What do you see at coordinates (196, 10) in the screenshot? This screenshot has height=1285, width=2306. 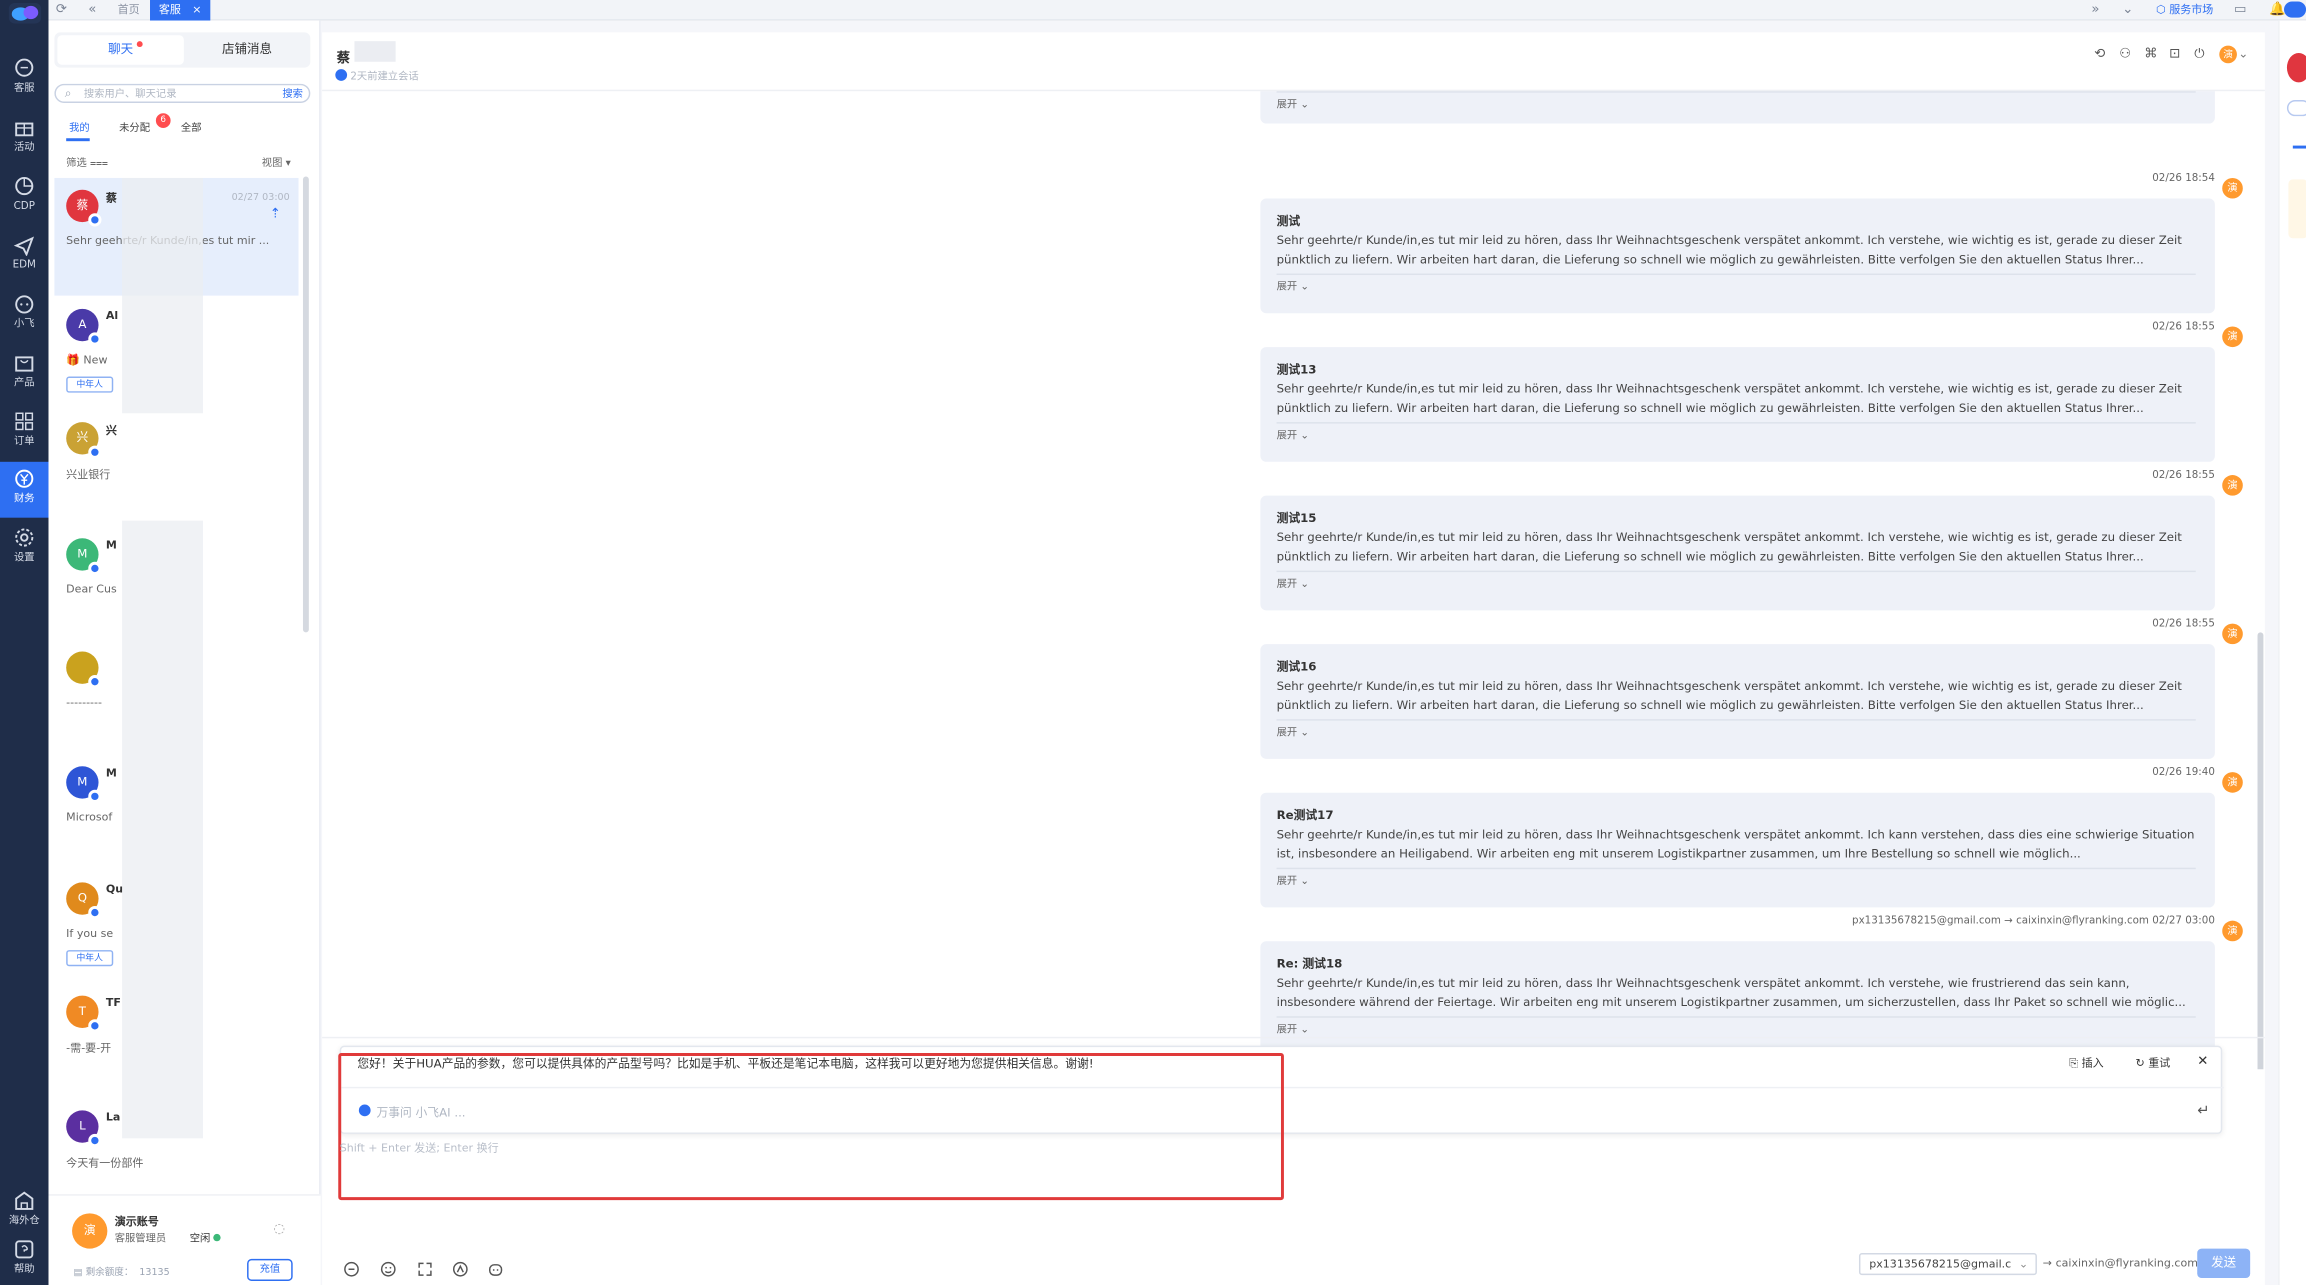 I see `tab-close-icon: ×` at bounding box center [196, 10].